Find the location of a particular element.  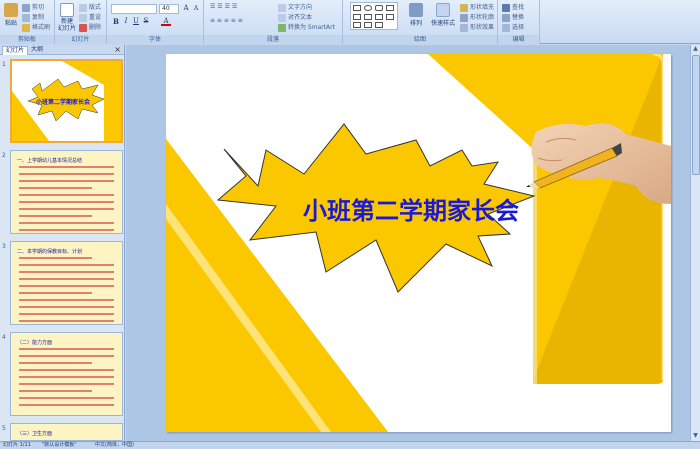

find-button: 查找 is located at coordinates (513, 7).